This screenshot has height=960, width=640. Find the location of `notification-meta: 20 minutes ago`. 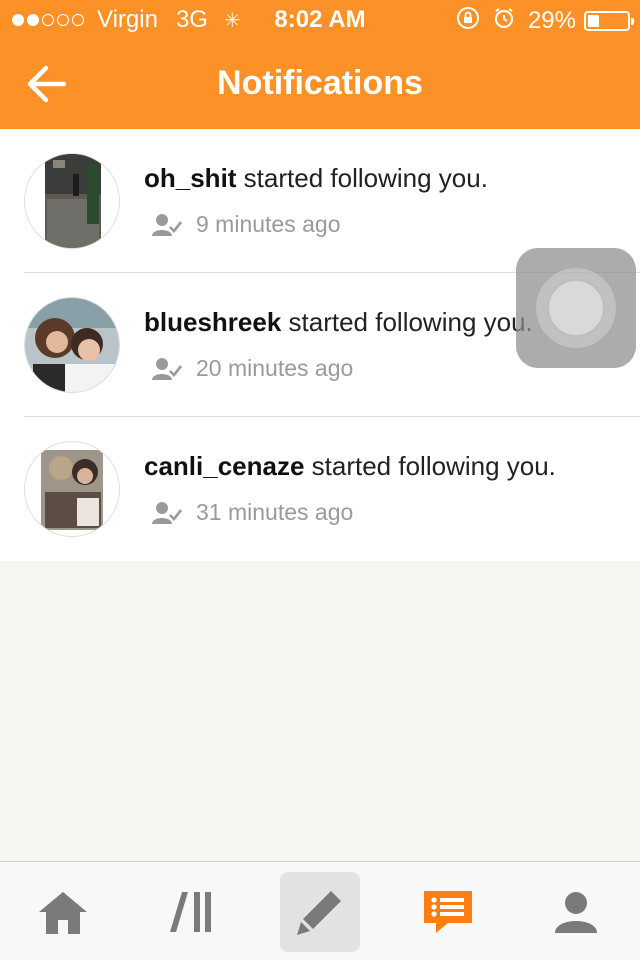

notification-meta: 20 minutes ago is located at coordinates (252, 368).